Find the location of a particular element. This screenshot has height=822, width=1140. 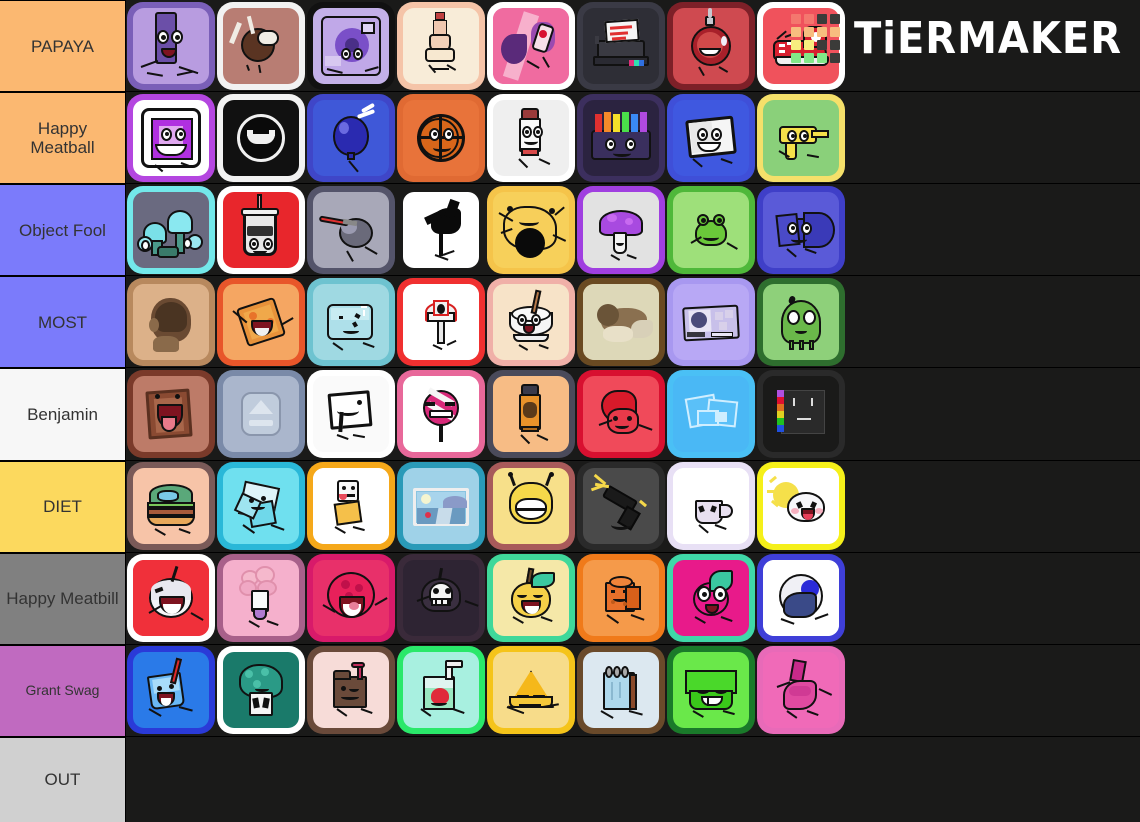

tier-label-diet: DIET is located at coordinates (63, 506).